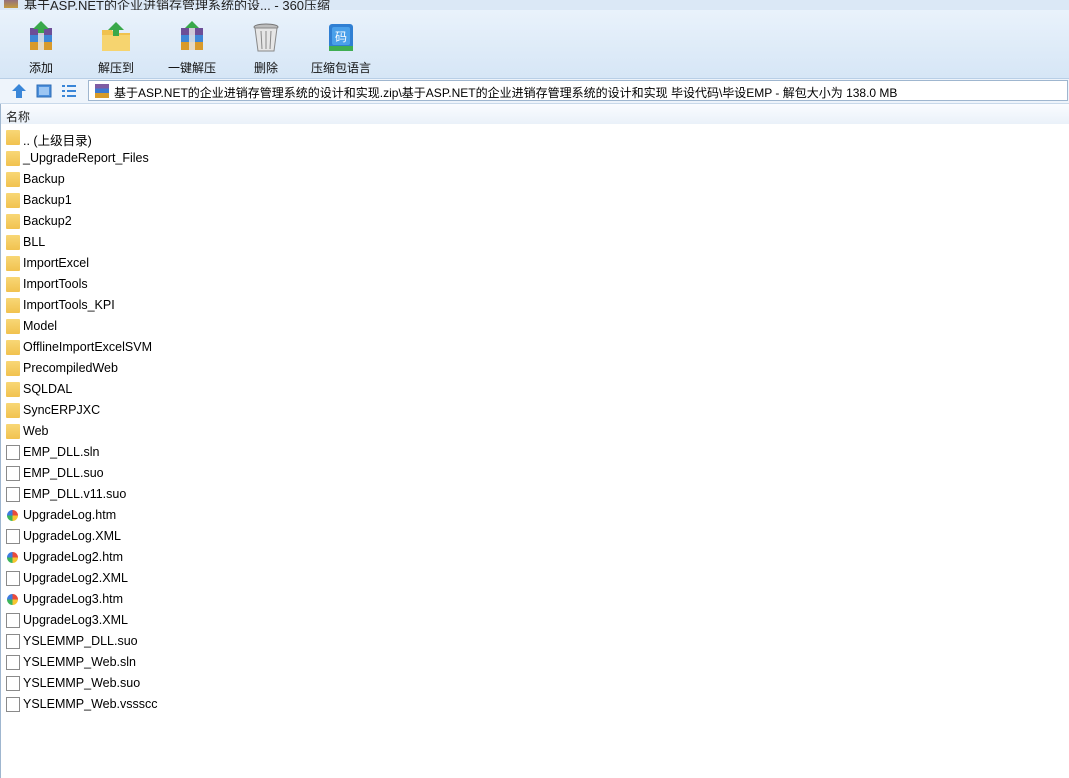 The height and width of the screenshot is (778, 1069). I want to click on item-name: Backup, so click(44, 179).